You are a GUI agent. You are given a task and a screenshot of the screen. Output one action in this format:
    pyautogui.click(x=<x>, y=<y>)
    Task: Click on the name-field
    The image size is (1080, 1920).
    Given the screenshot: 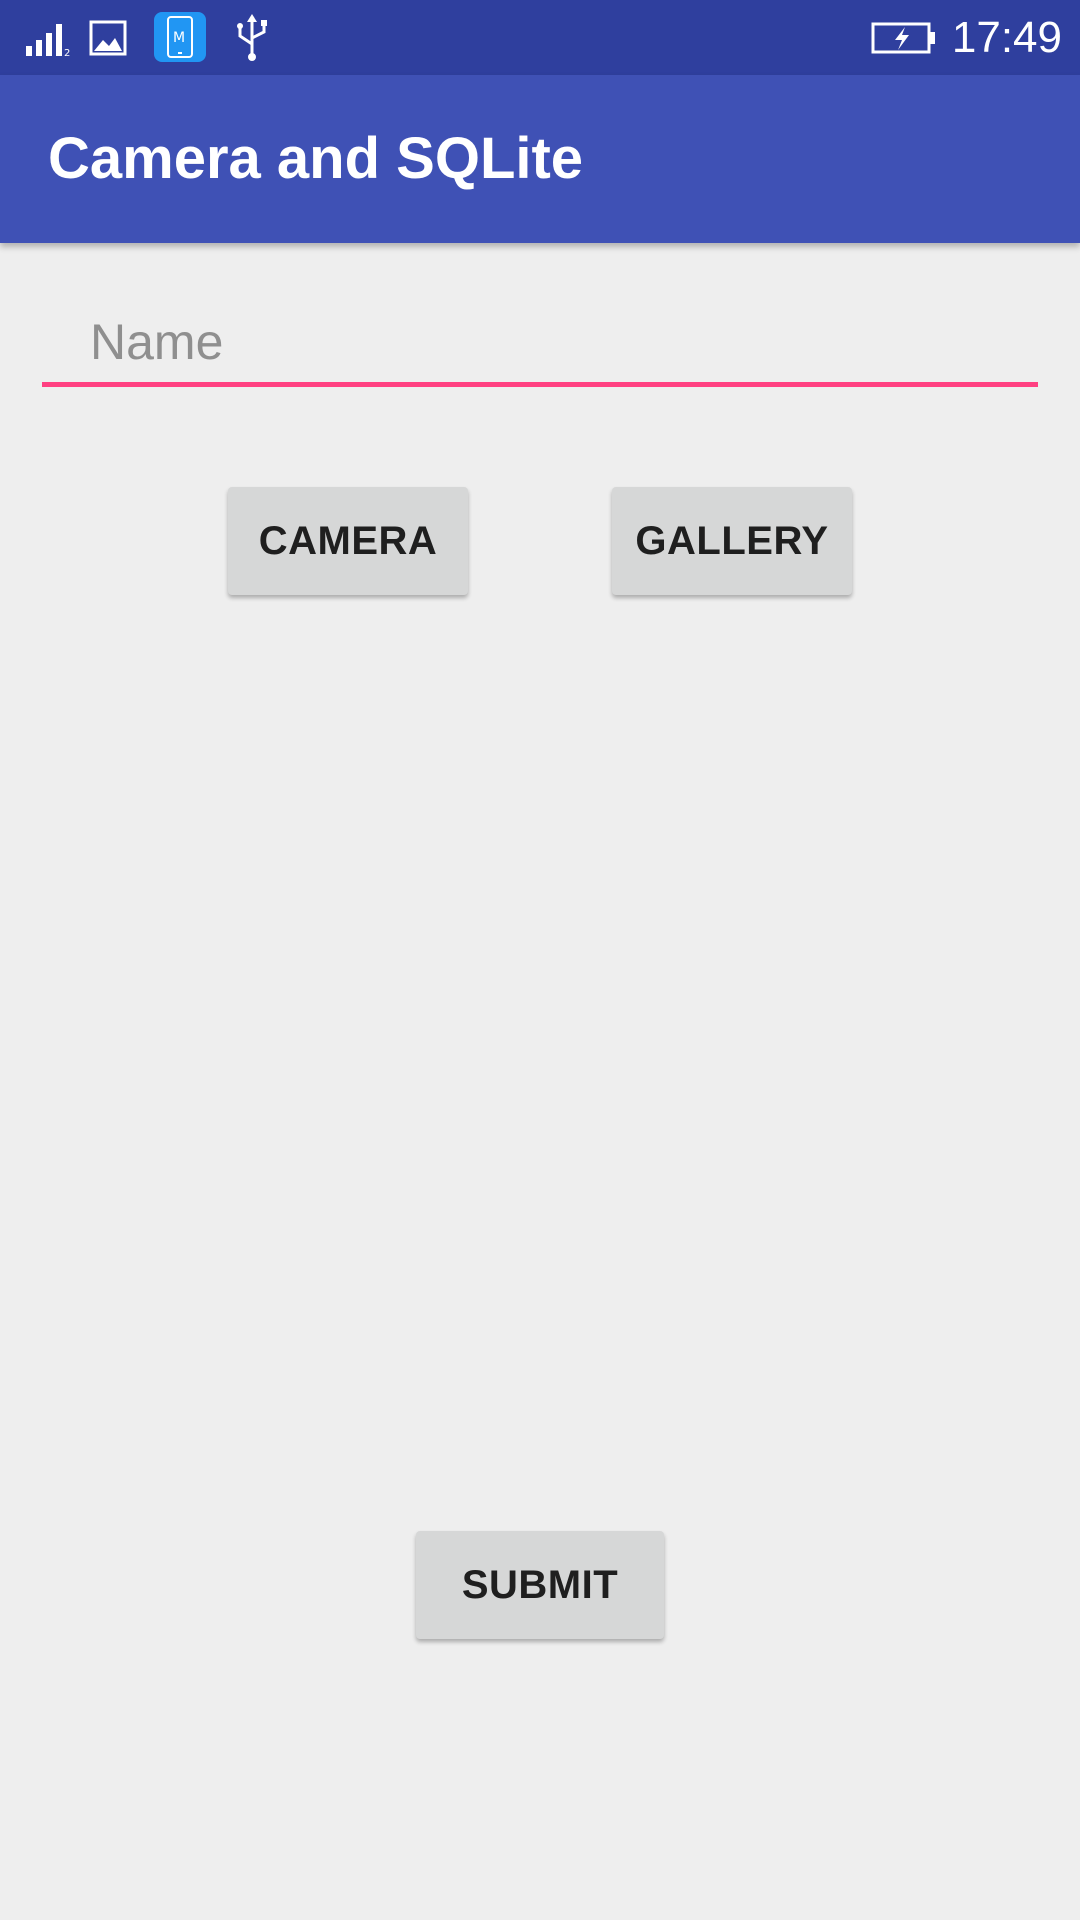 What is the action you would take?
    pyautogui.click(x=540, y=344)
    